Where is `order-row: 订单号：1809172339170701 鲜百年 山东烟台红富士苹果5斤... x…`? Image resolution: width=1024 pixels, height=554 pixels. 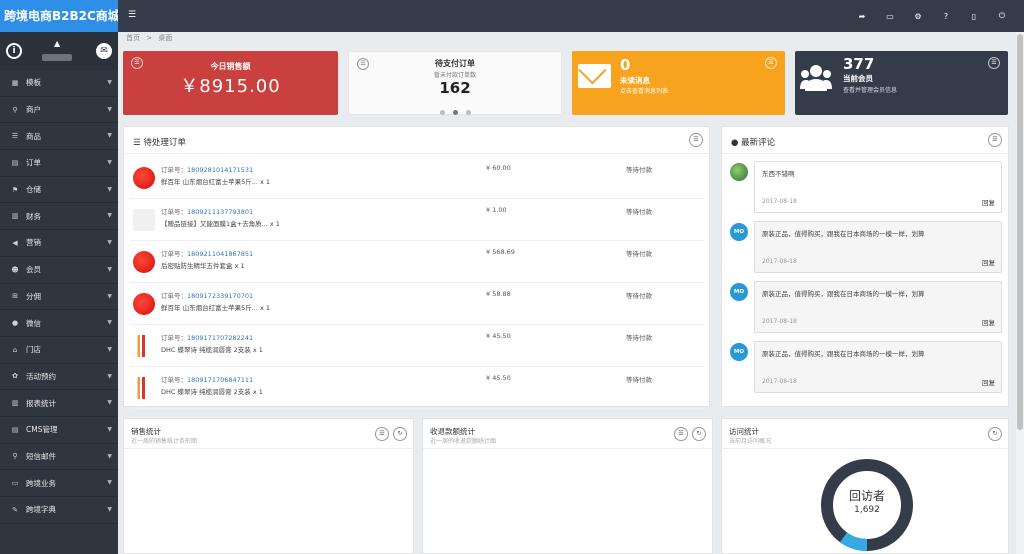
order-row: 订单号：1809172339170701 鲜百年 山东烟台红富士苹果5斤... x… is located at coordinates (417, 304).